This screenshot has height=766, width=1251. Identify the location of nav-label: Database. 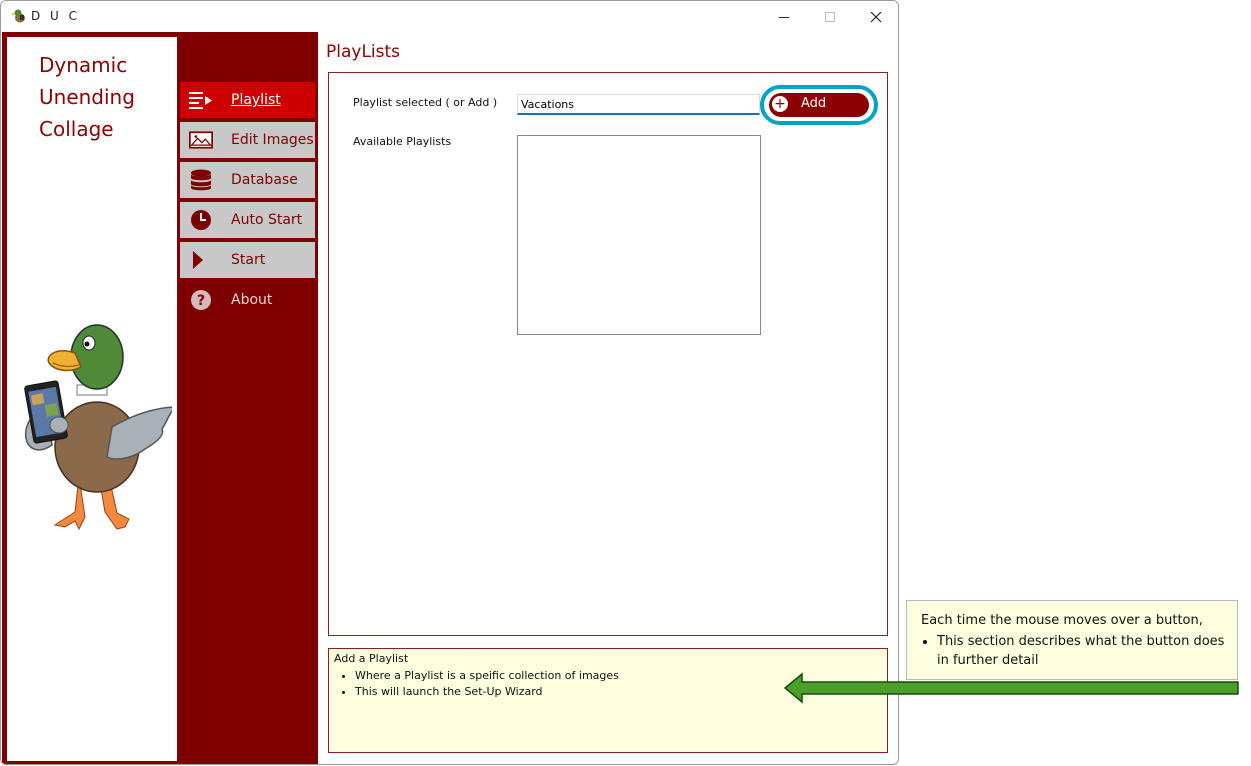
(264, 180).